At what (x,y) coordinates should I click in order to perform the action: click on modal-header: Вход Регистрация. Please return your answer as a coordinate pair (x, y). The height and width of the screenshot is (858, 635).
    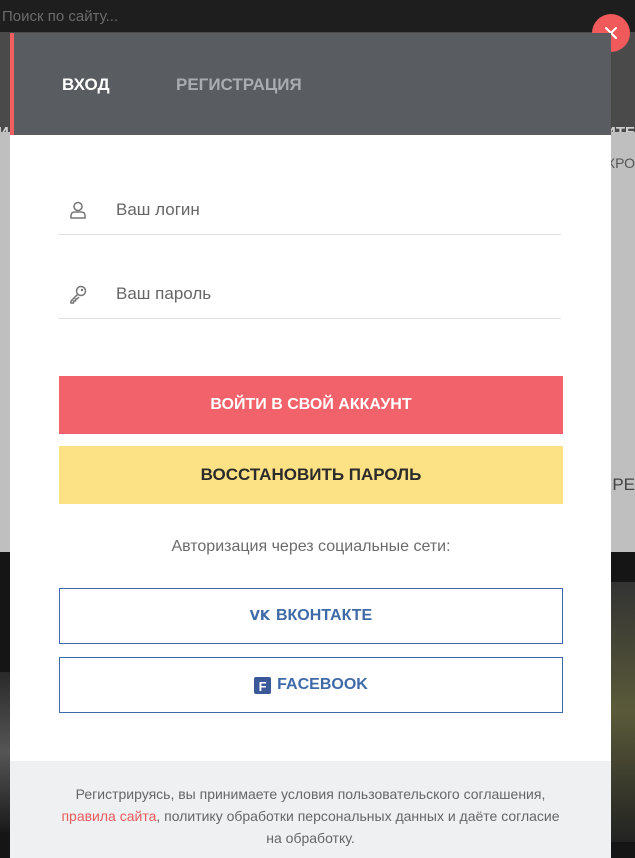
    Looking at the image, I should click on (310, 84).